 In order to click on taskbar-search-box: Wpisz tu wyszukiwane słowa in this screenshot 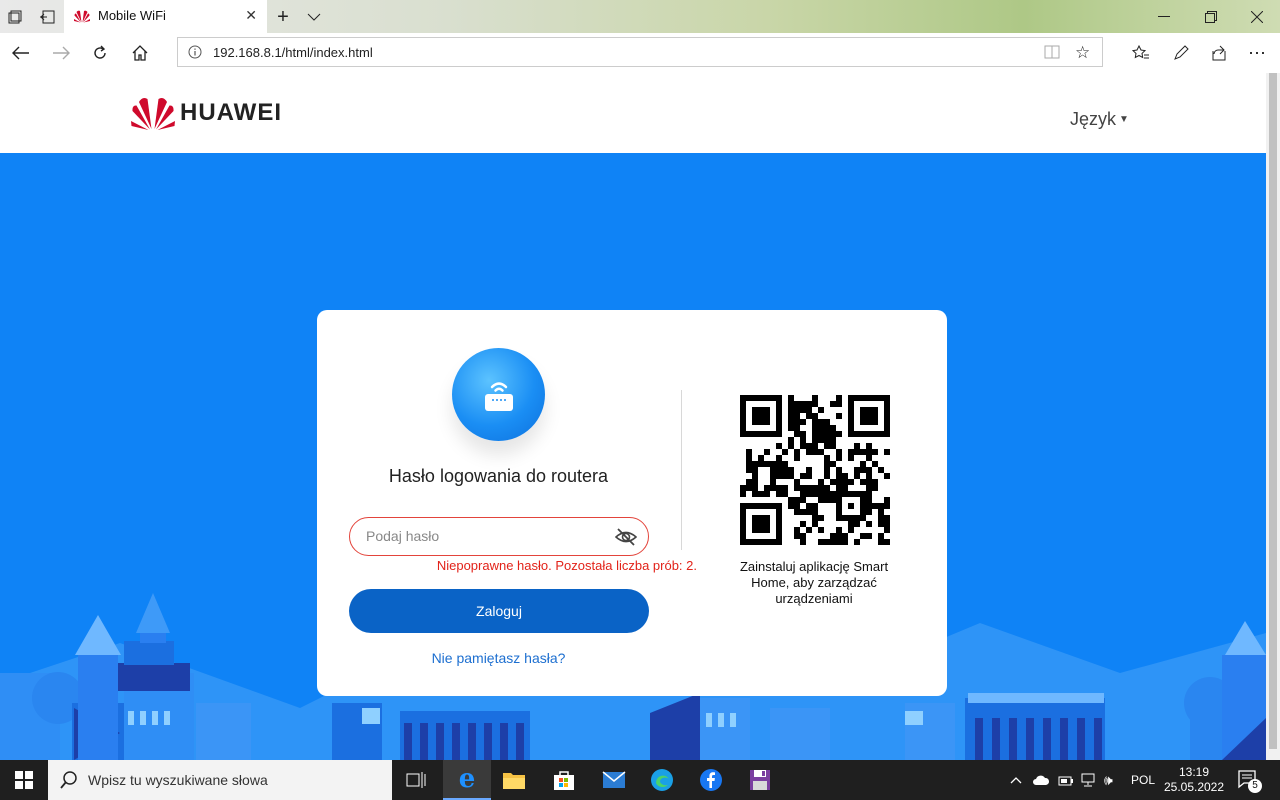, I will do `click(220, 780)`.